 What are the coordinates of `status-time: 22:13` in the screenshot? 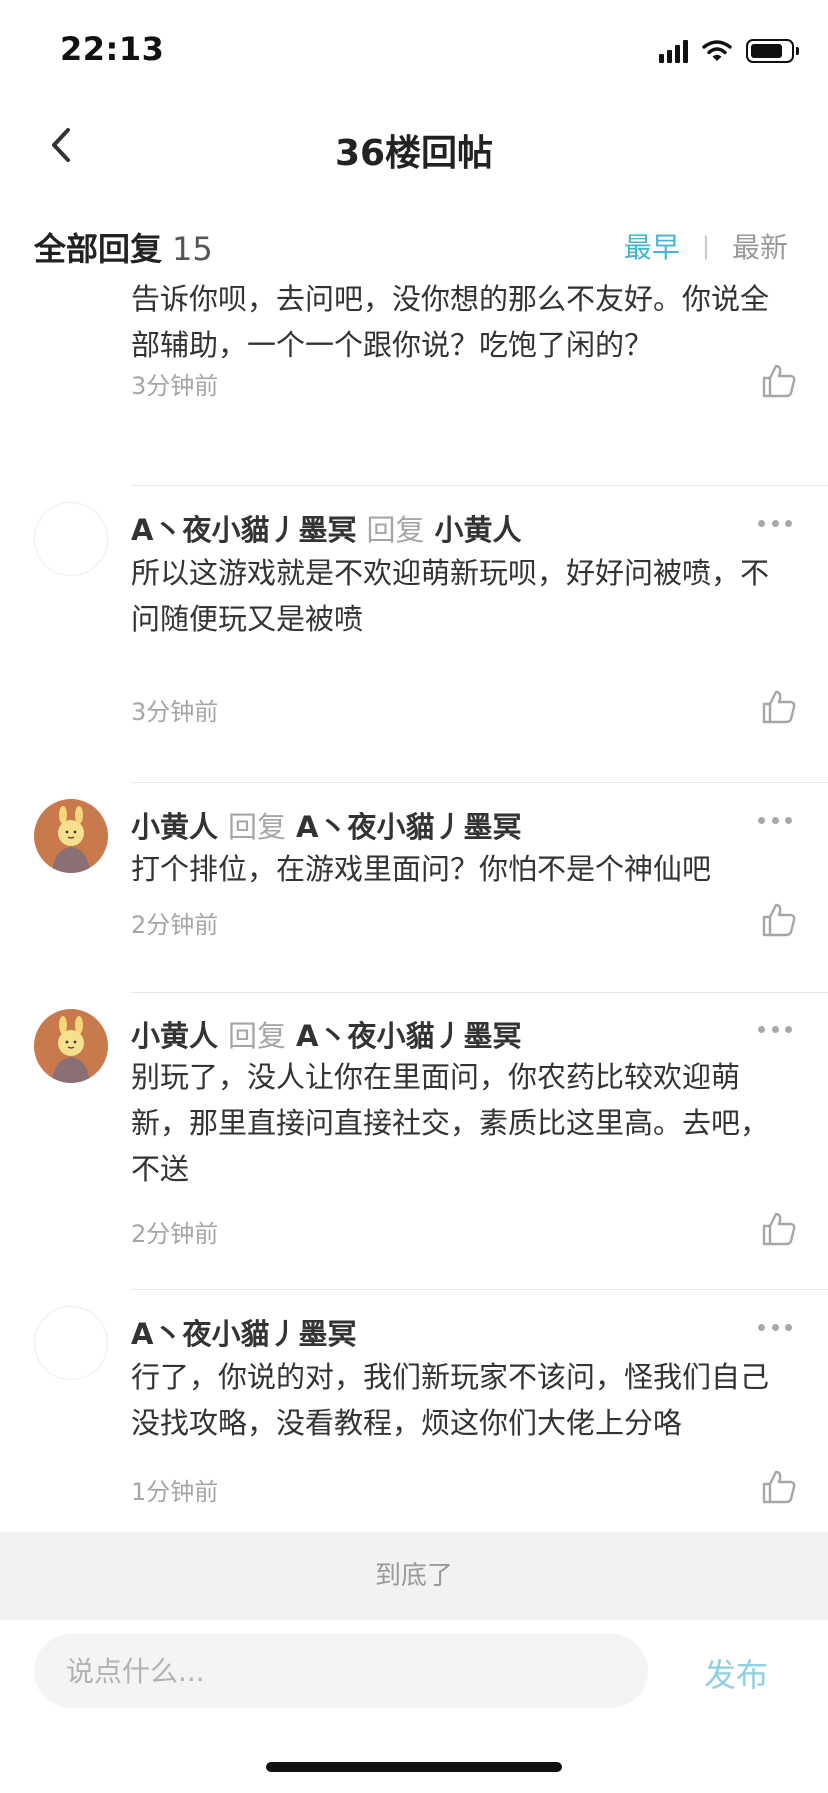 It's located at (112, 49).